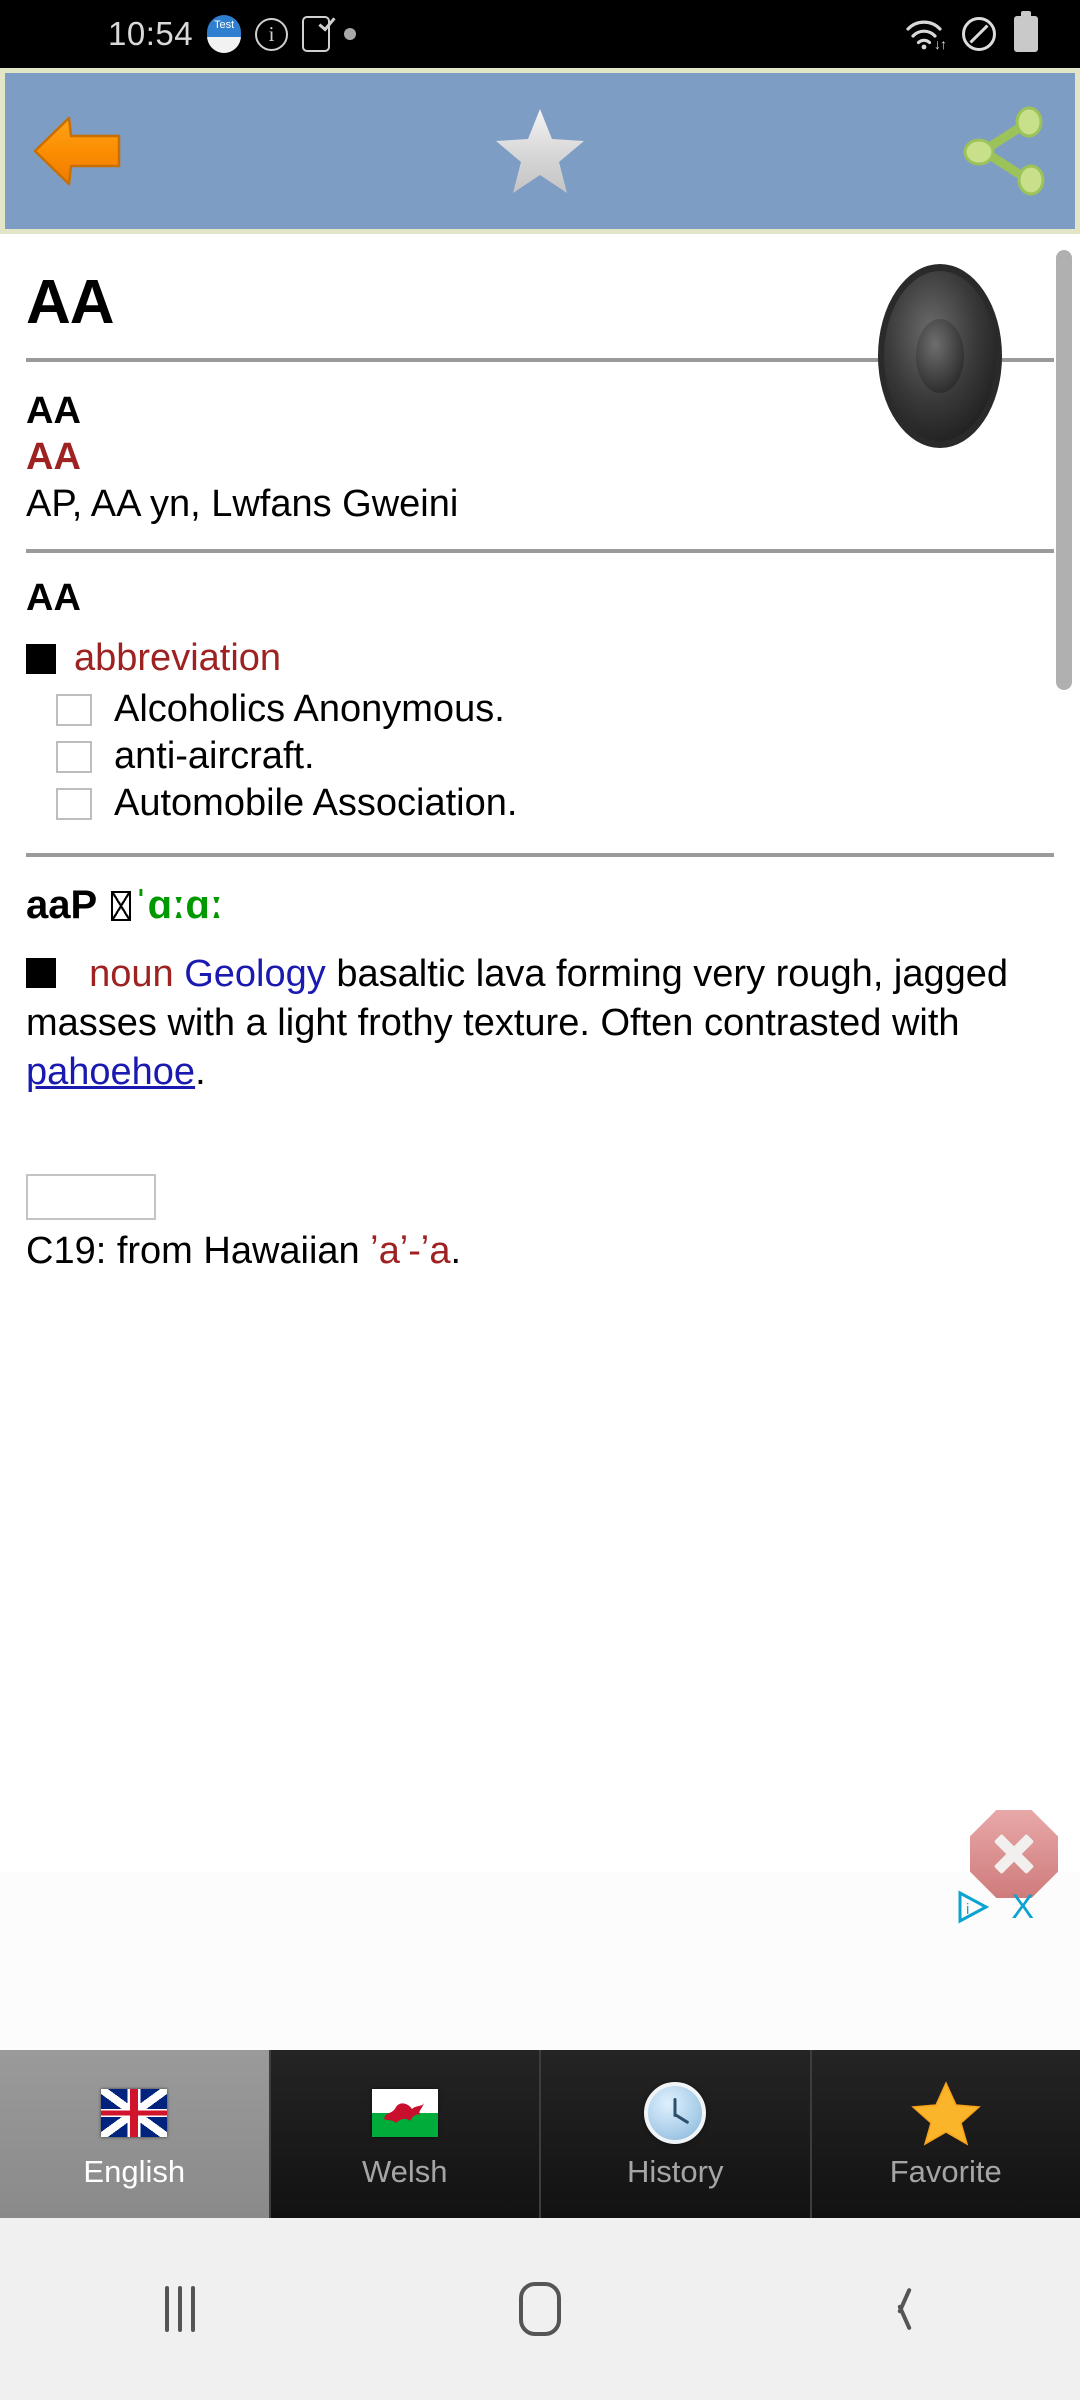  I want to click on adchoices-icon: i, so click(973, 1907).